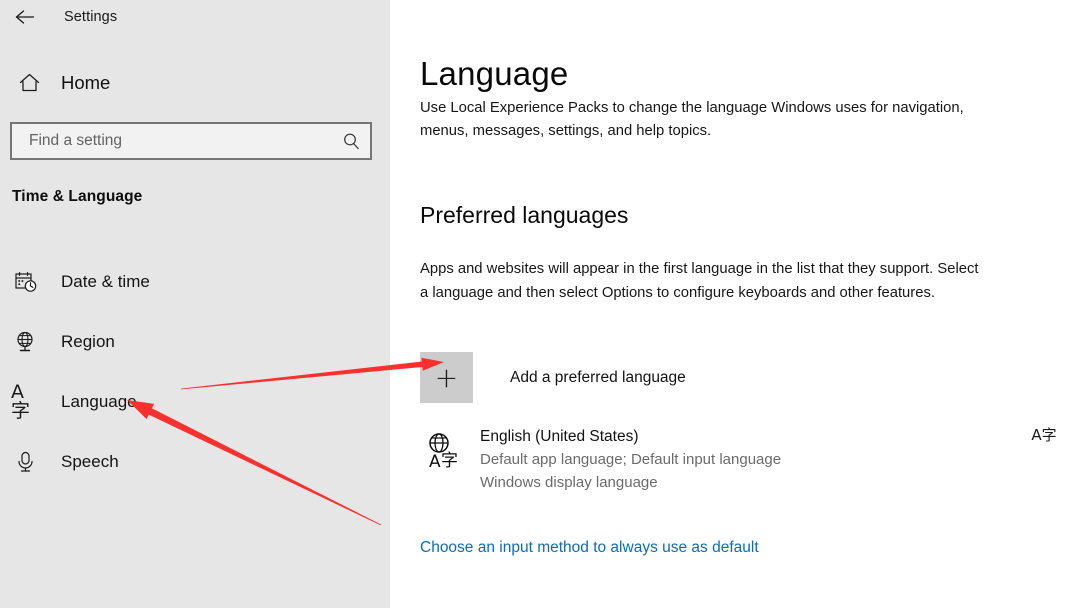  Describe the element at coordinates (26, 282) in the screenshot. I see `calendar-clock-icon` at that location.